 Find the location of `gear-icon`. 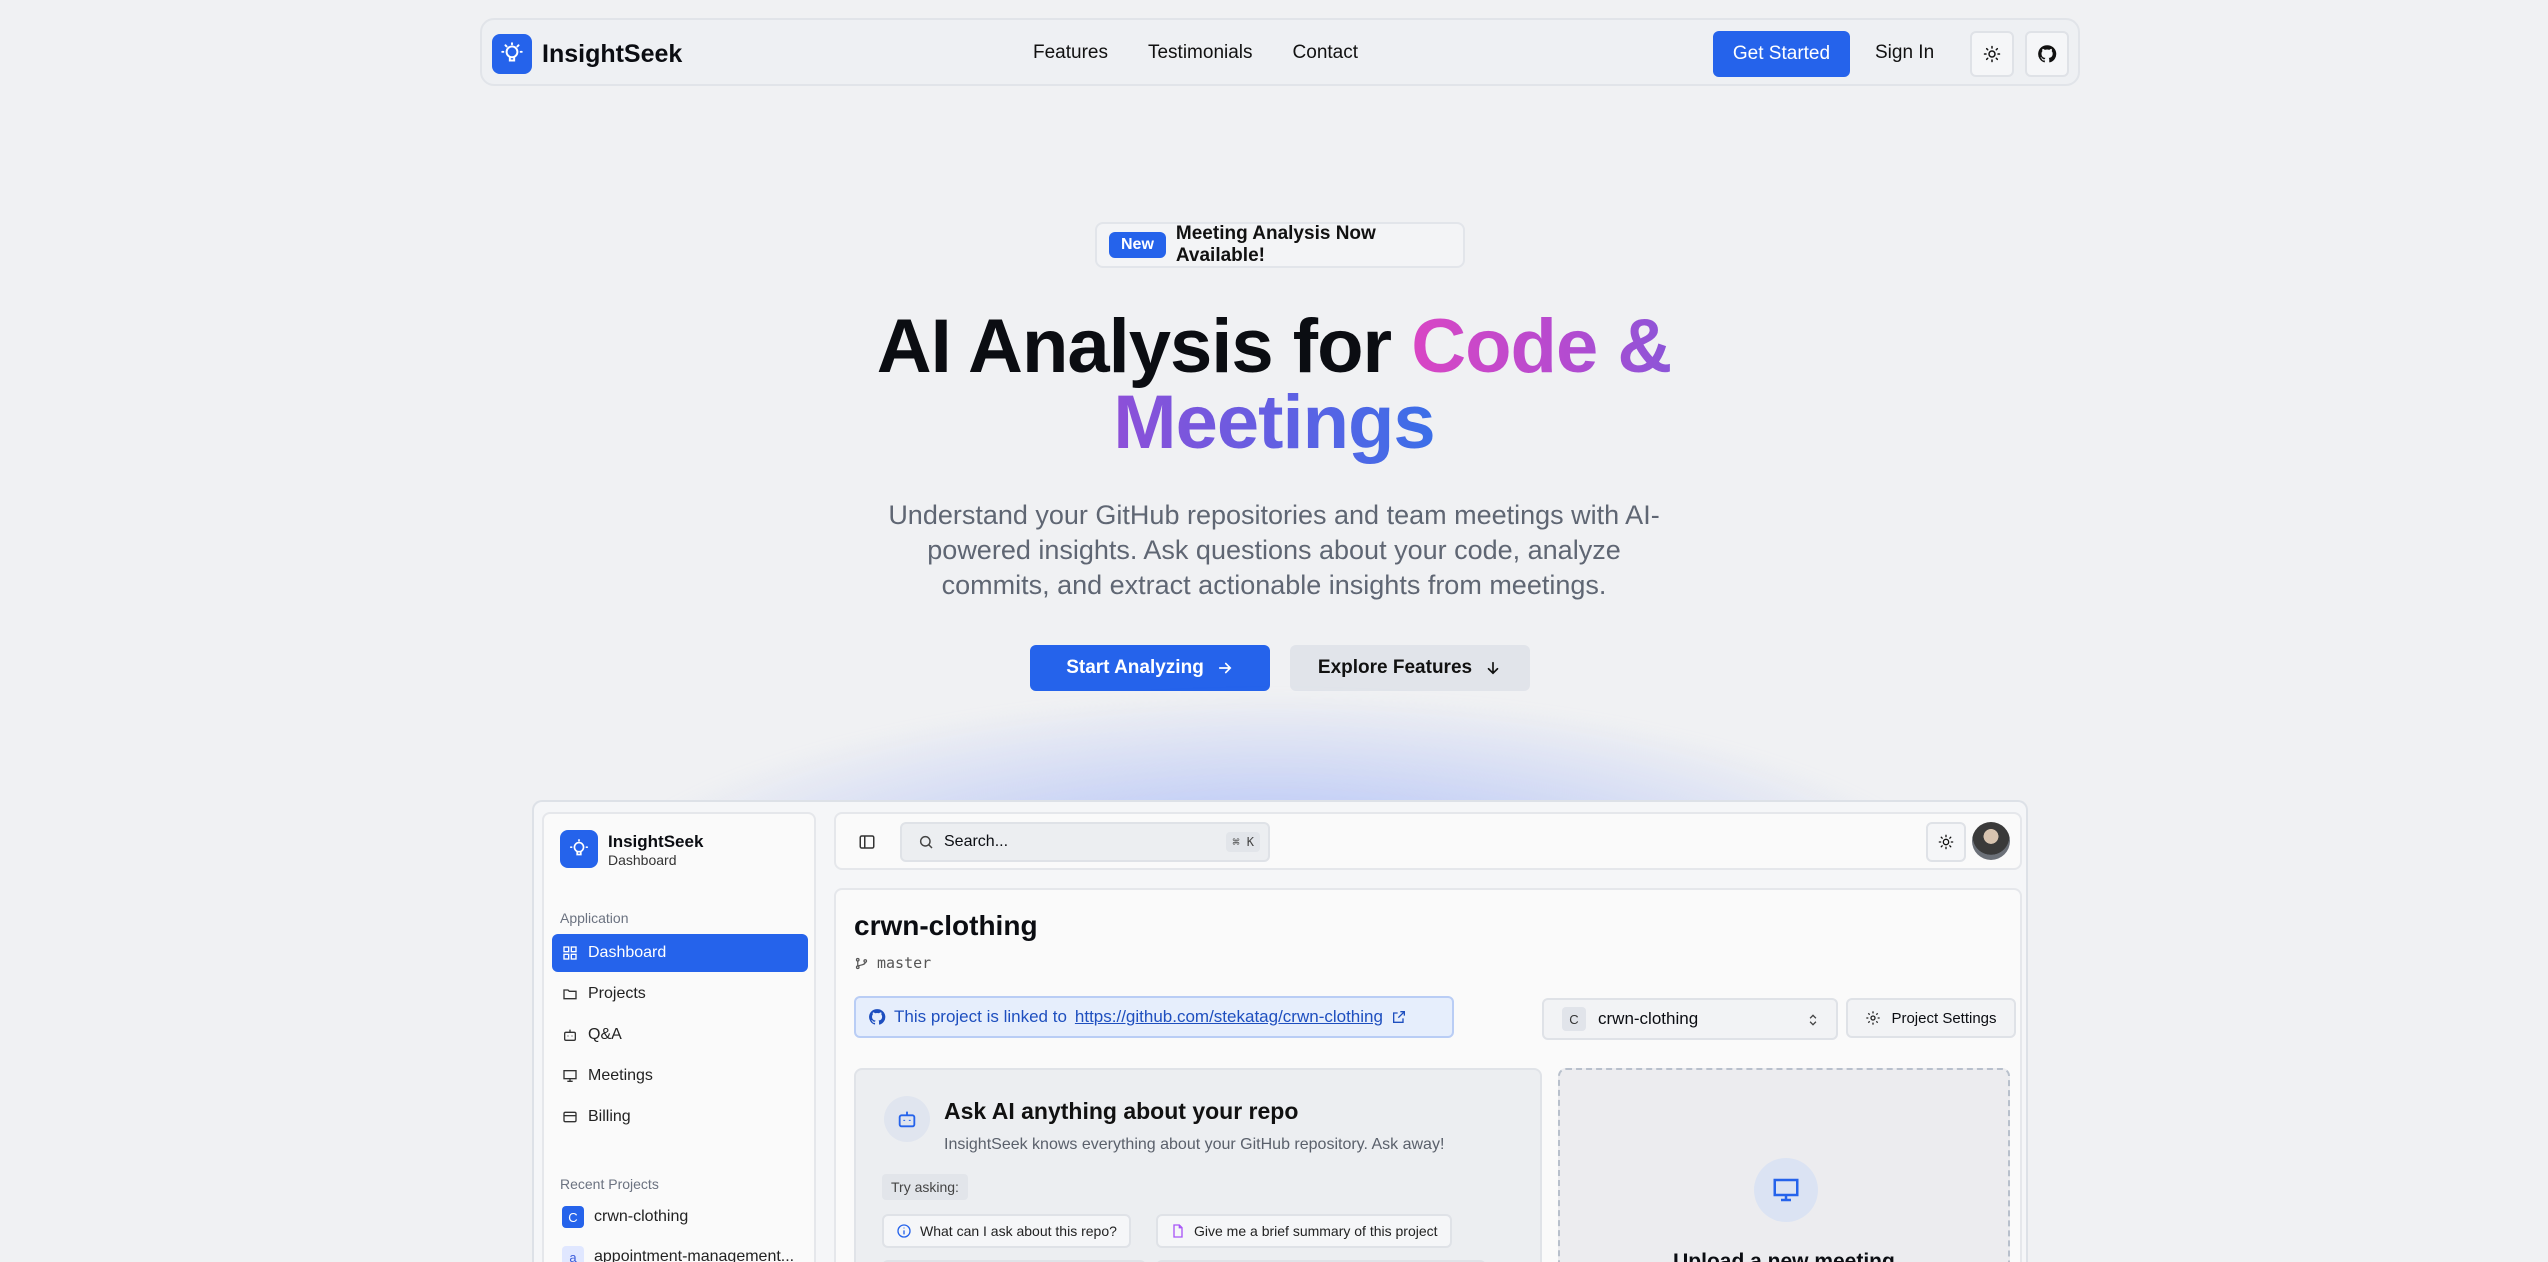

gear-icon is located at coordinates (1873, 1018).